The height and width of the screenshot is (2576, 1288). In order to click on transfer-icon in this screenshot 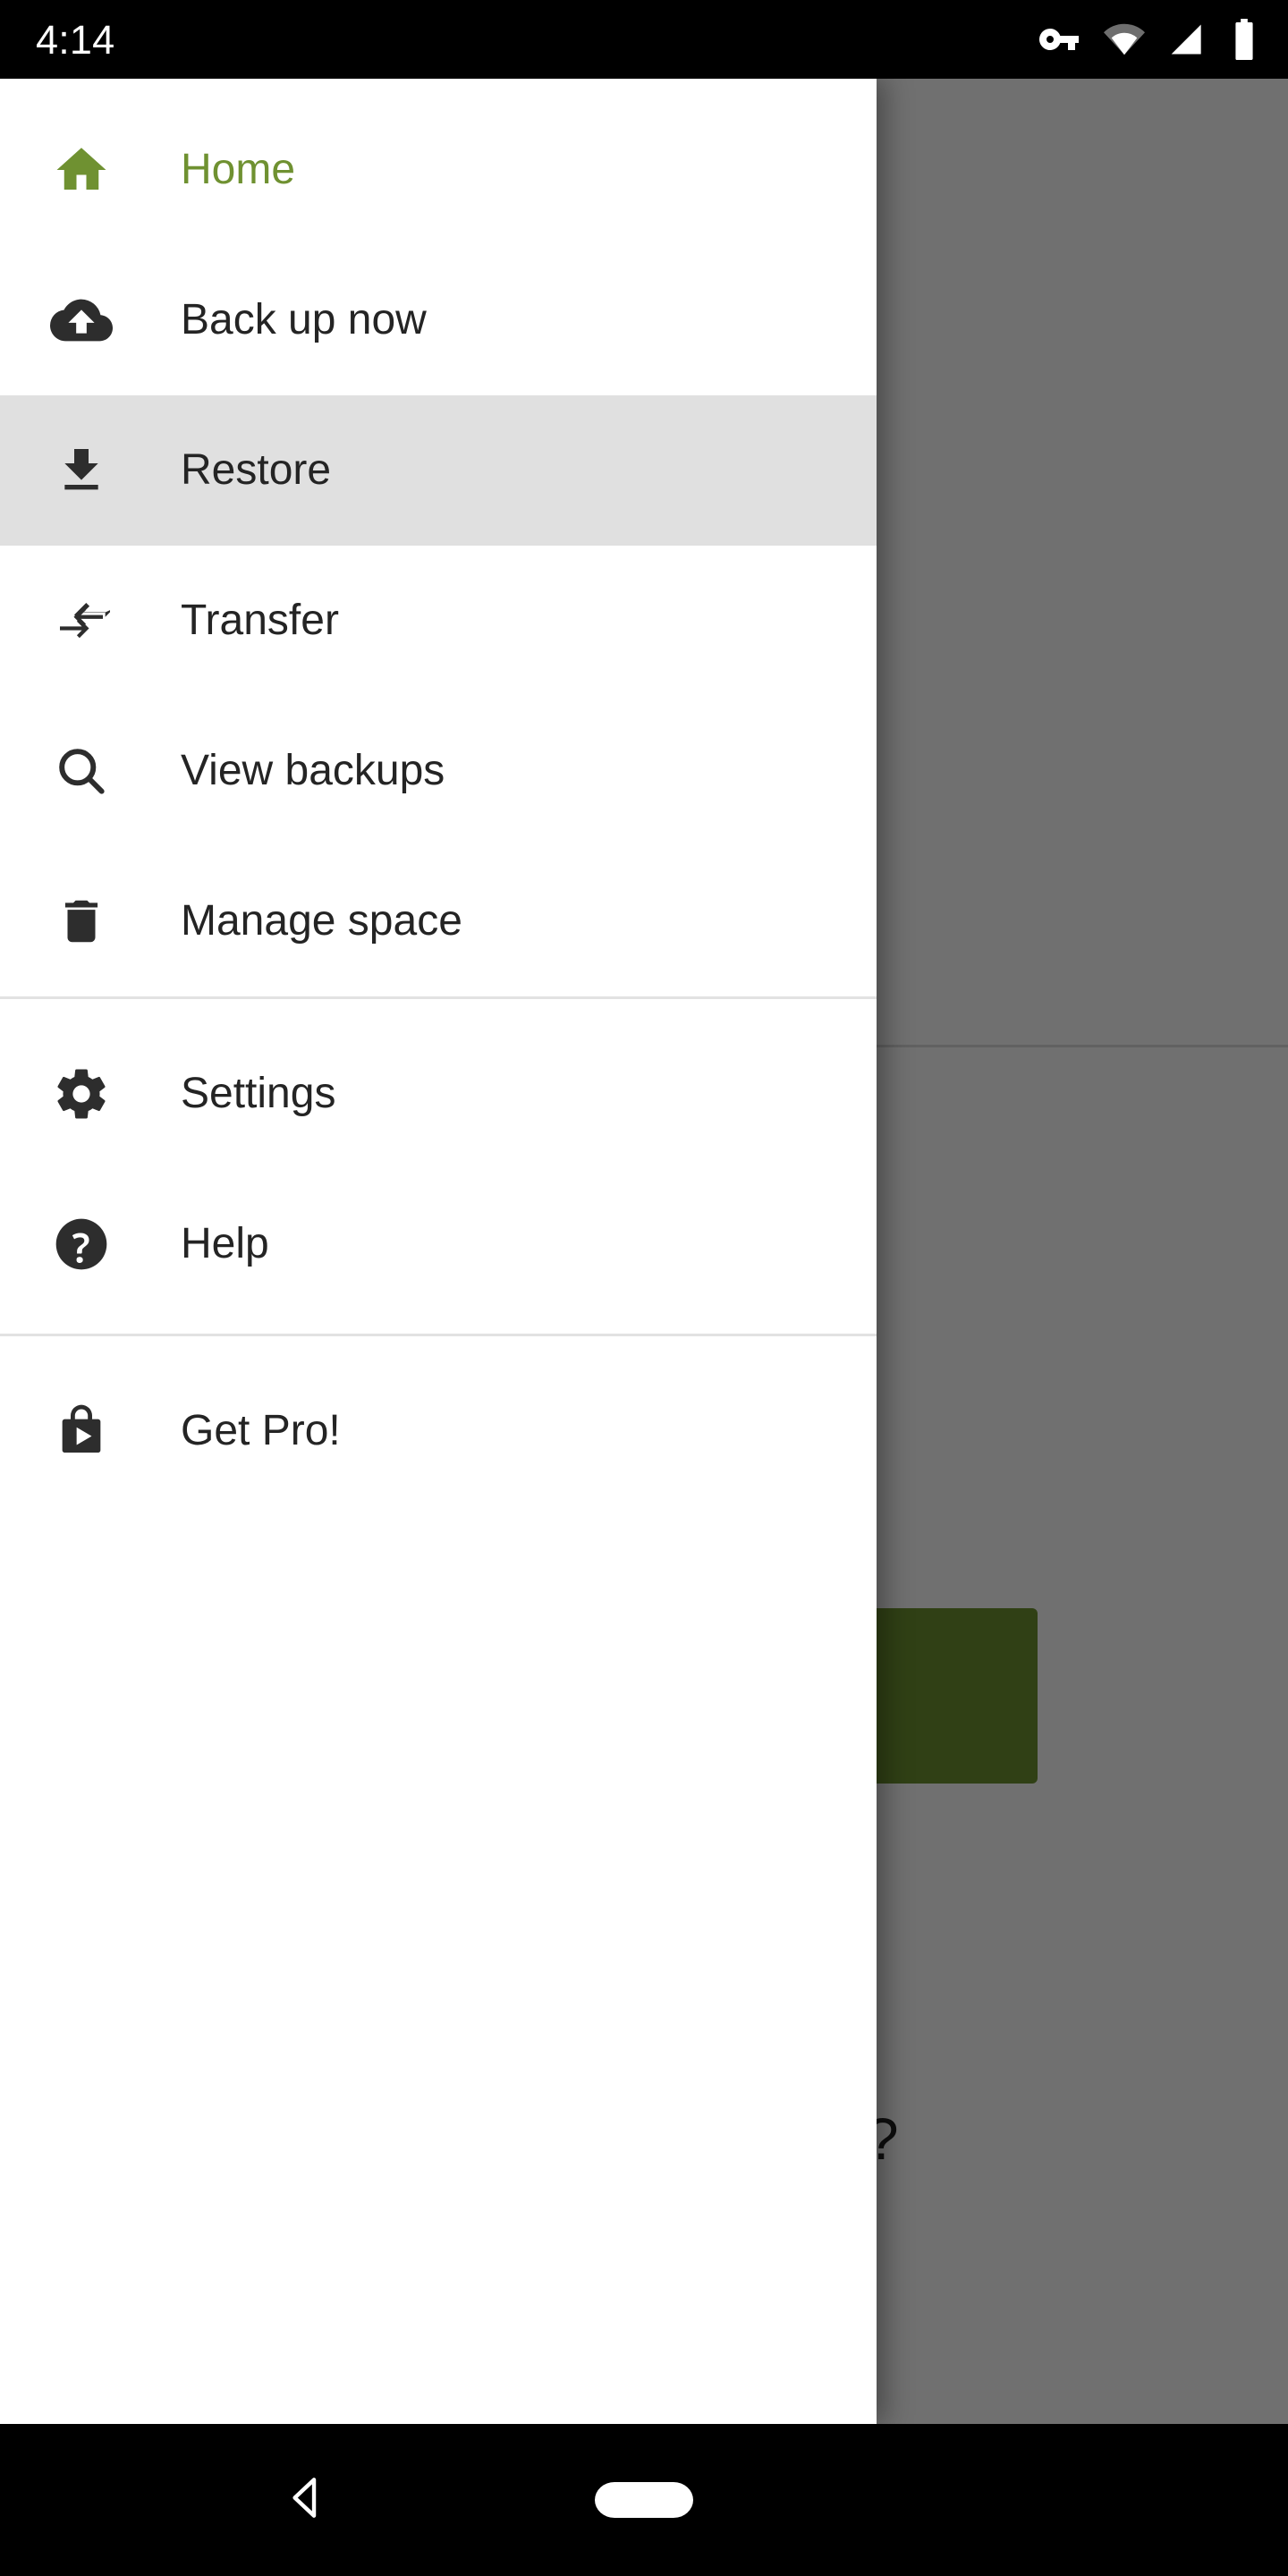, I will do `click(81, 621)`.